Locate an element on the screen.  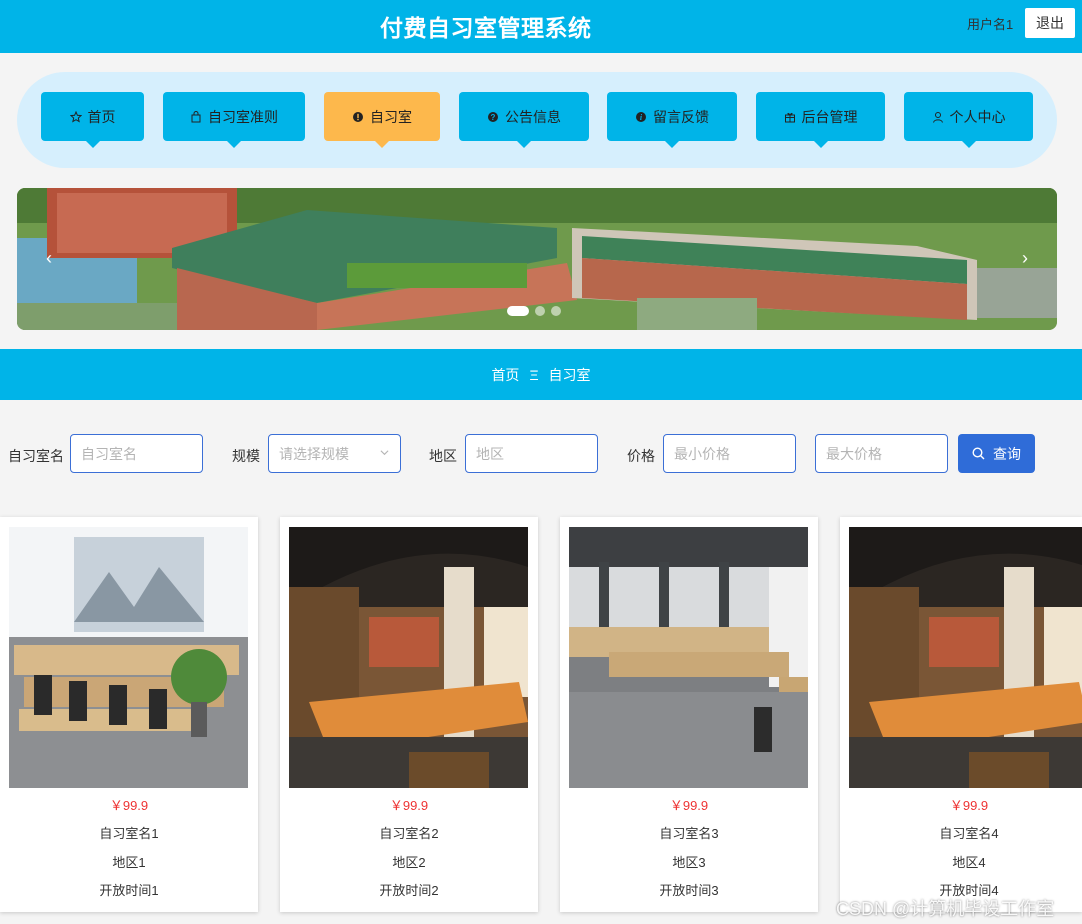
scale-filter-label: 规模 is located at coordinates (246, 456).